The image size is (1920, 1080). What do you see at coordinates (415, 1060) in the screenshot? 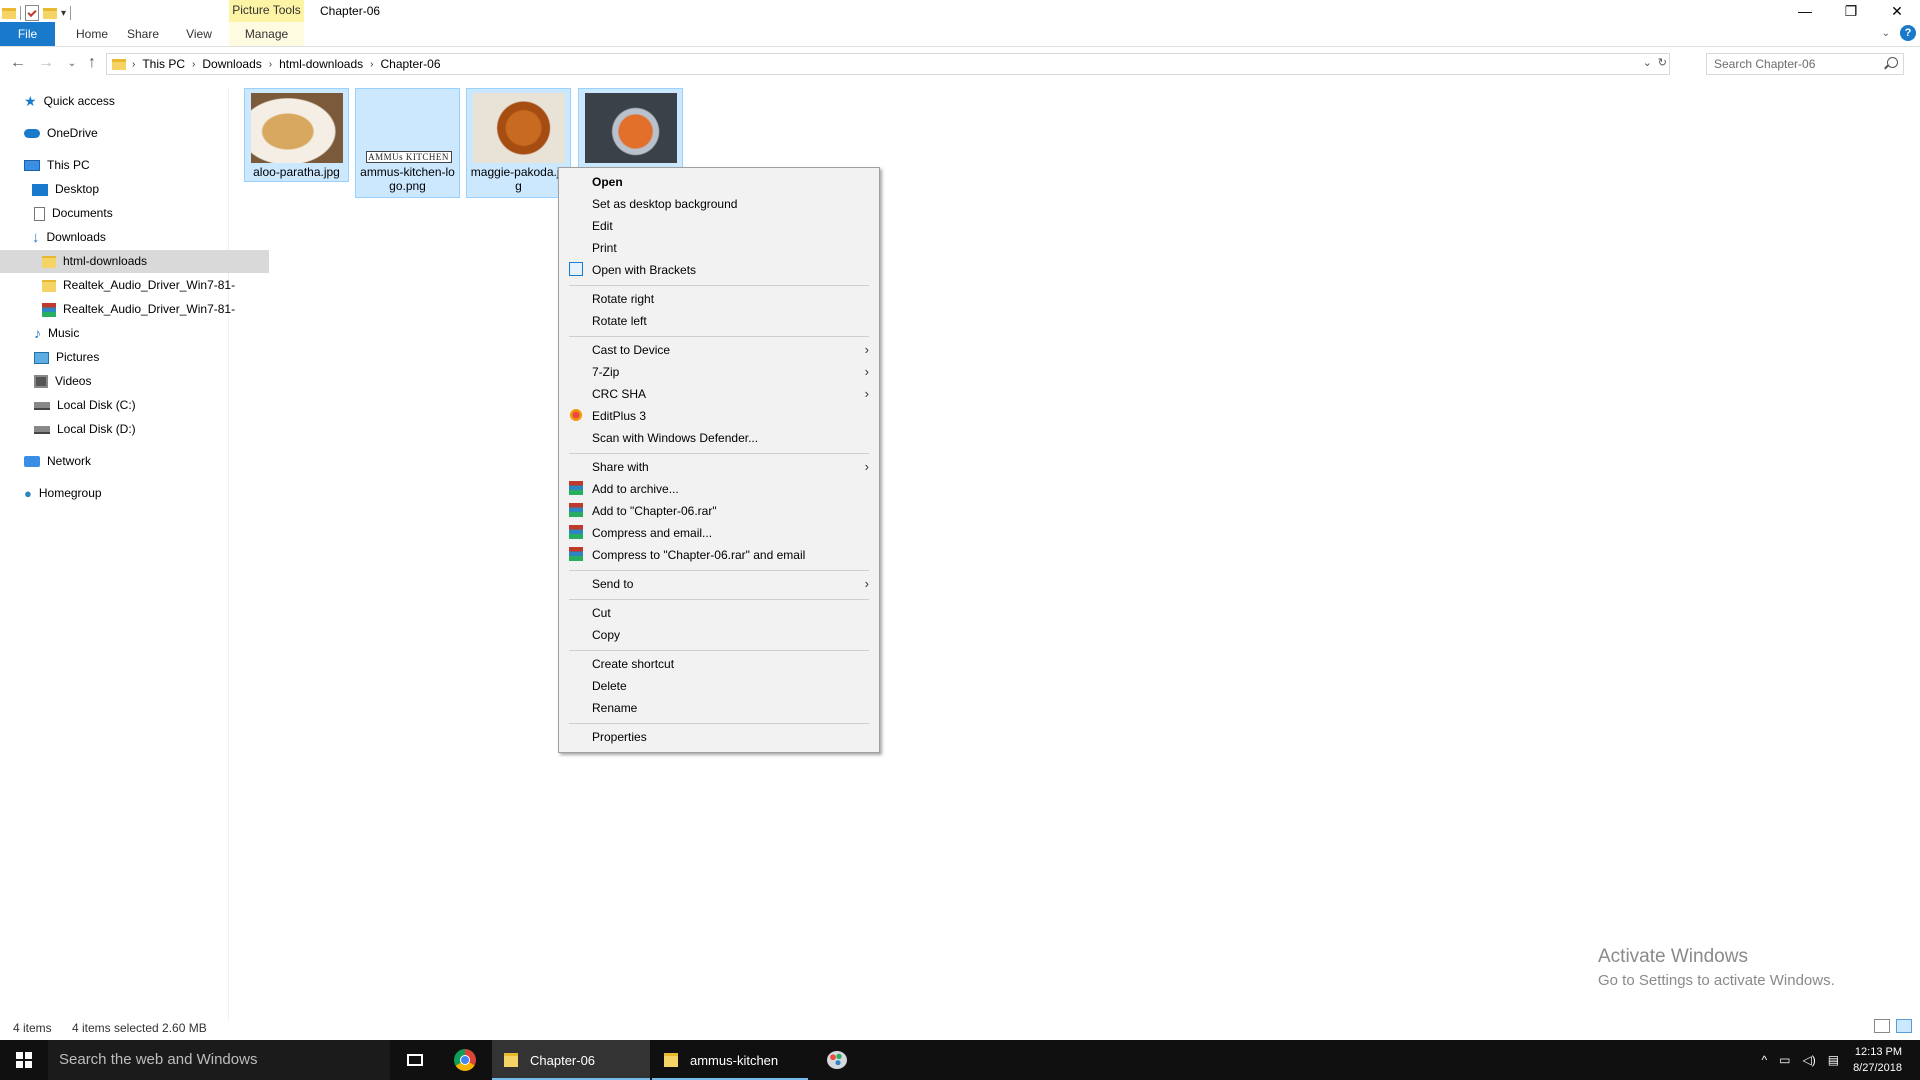
I see `task-view-button` at bounding box center [415, 1060].